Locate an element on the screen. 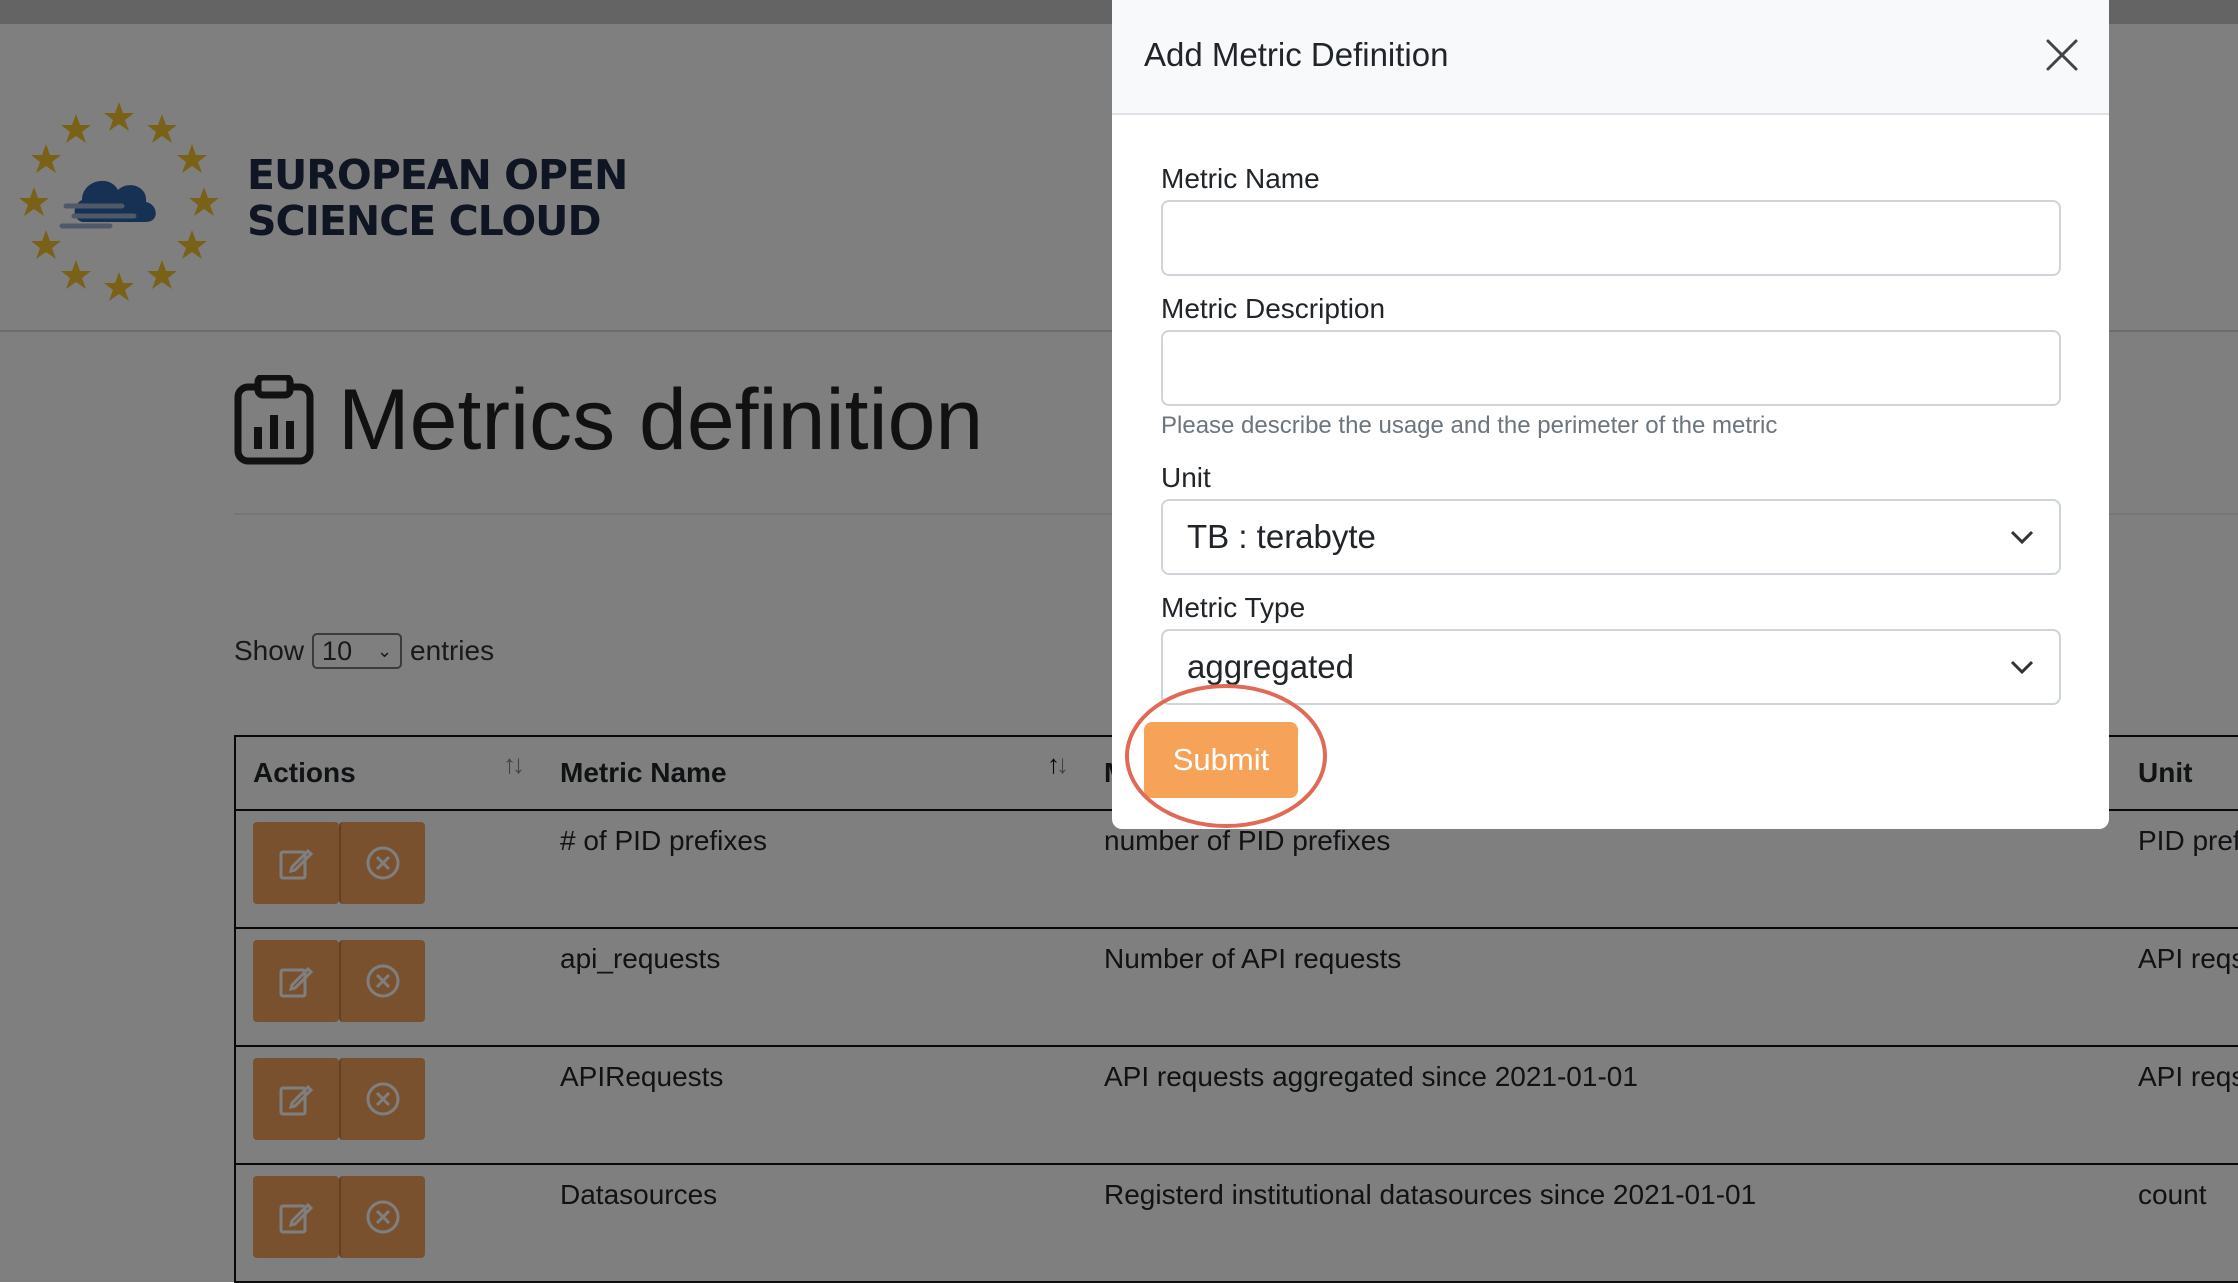  metric-type-select: aggregated is located at coordinates (1611, 667).